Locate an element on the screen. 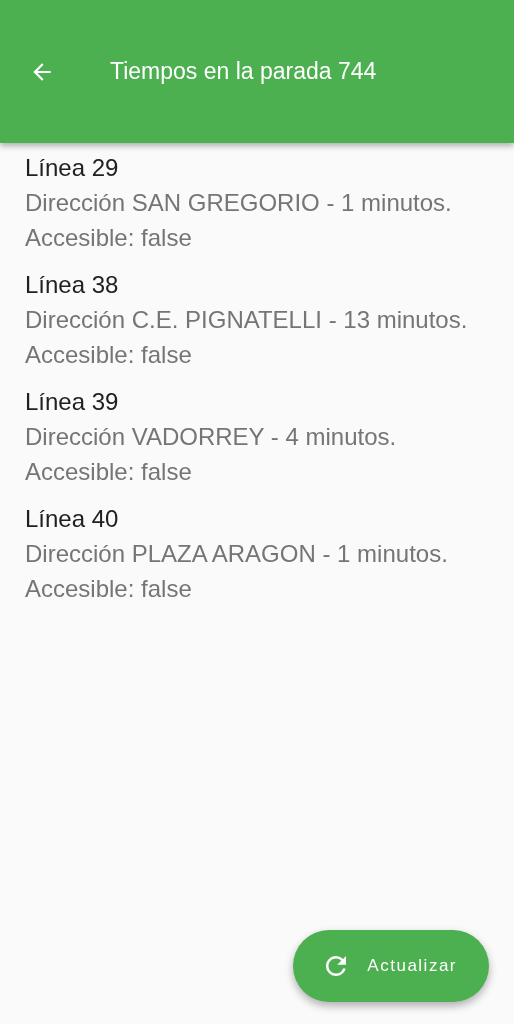  line-name: Línea 38 is located at coordinates (72, 285).